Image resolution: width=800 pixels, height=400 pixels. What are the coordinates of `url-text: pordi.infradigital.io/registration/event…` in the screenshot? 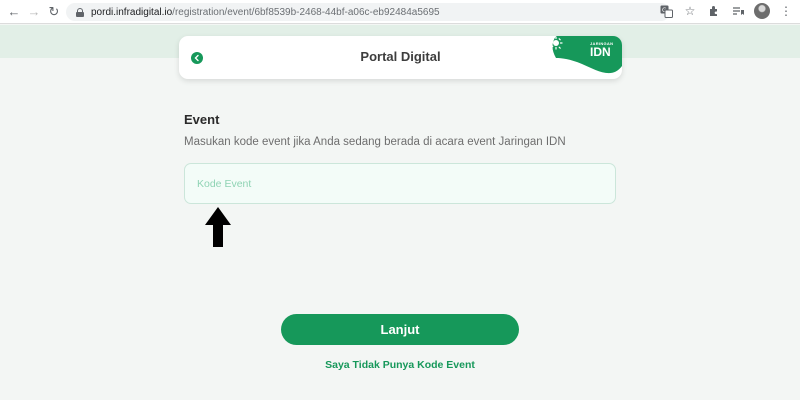 It's located at (265, 12).